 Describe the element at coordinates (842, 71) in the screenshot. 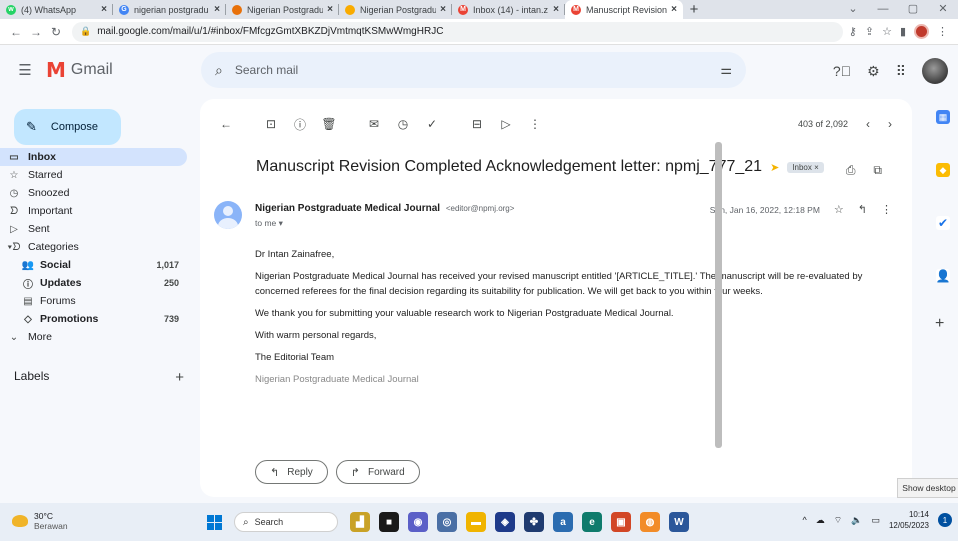

I see `help-icon: ?⃝` at that location.